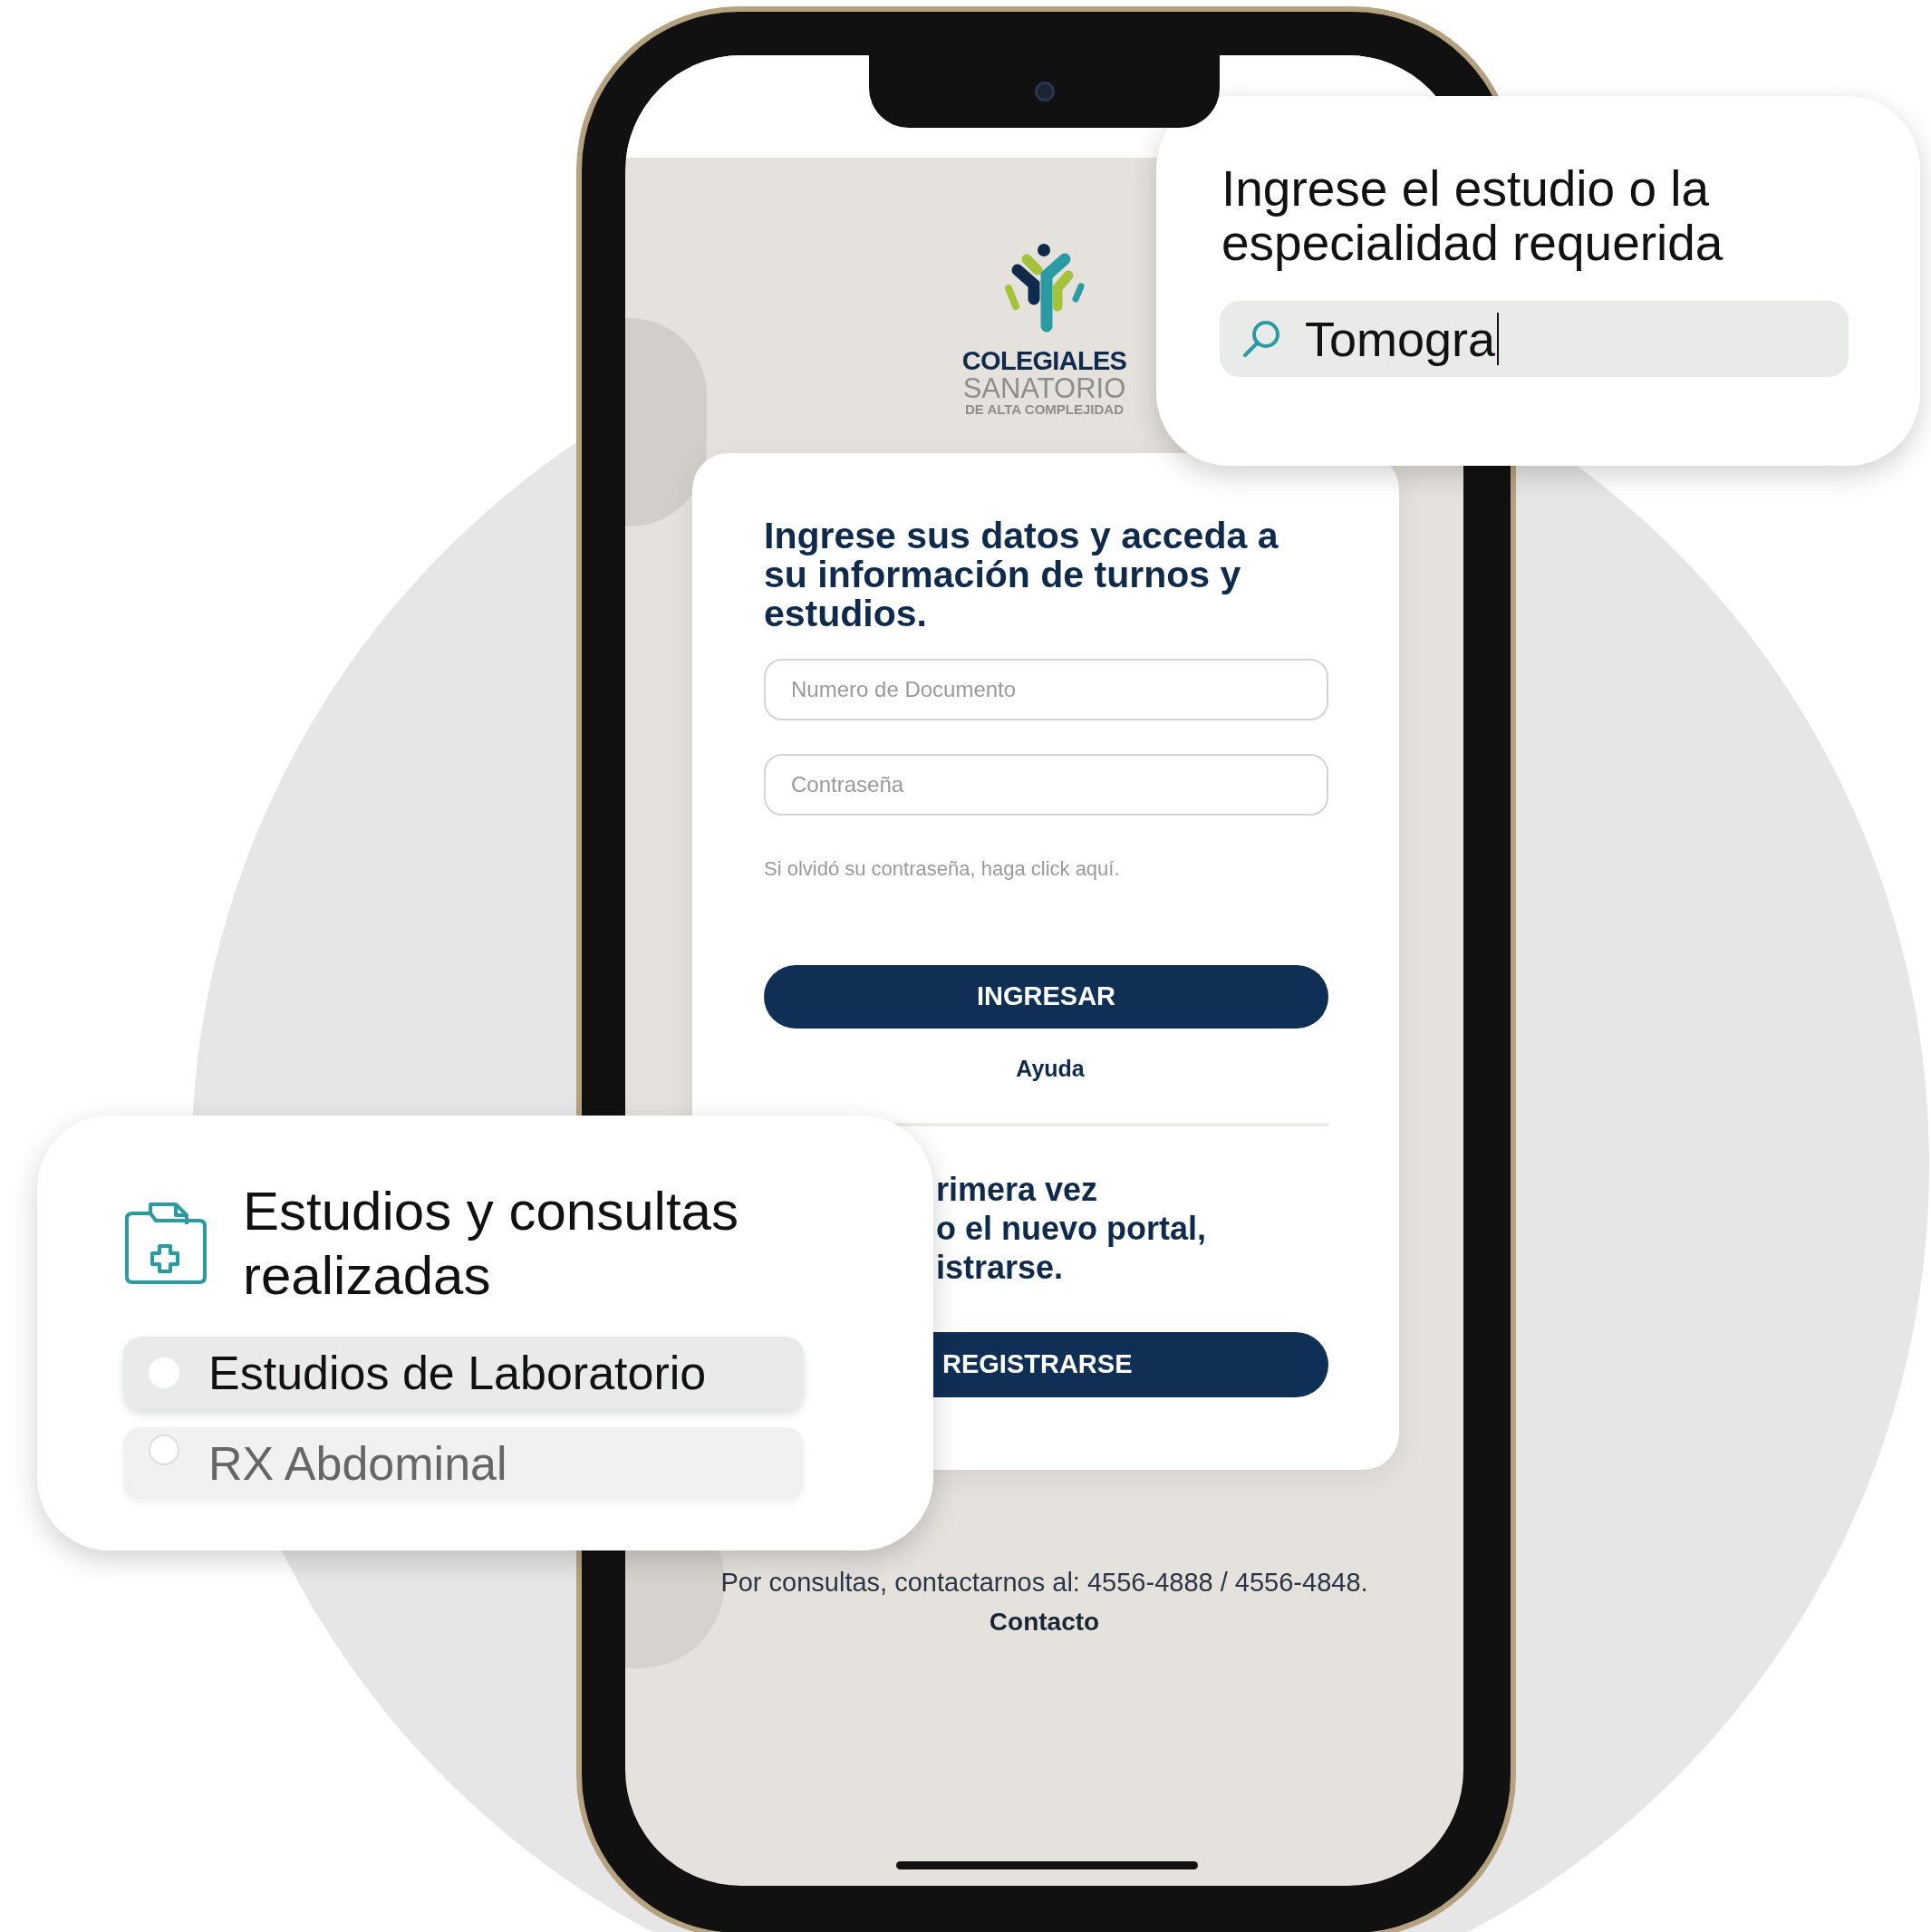  I want to click on register-button: REGISTRARSE, so click(1130, 1364).